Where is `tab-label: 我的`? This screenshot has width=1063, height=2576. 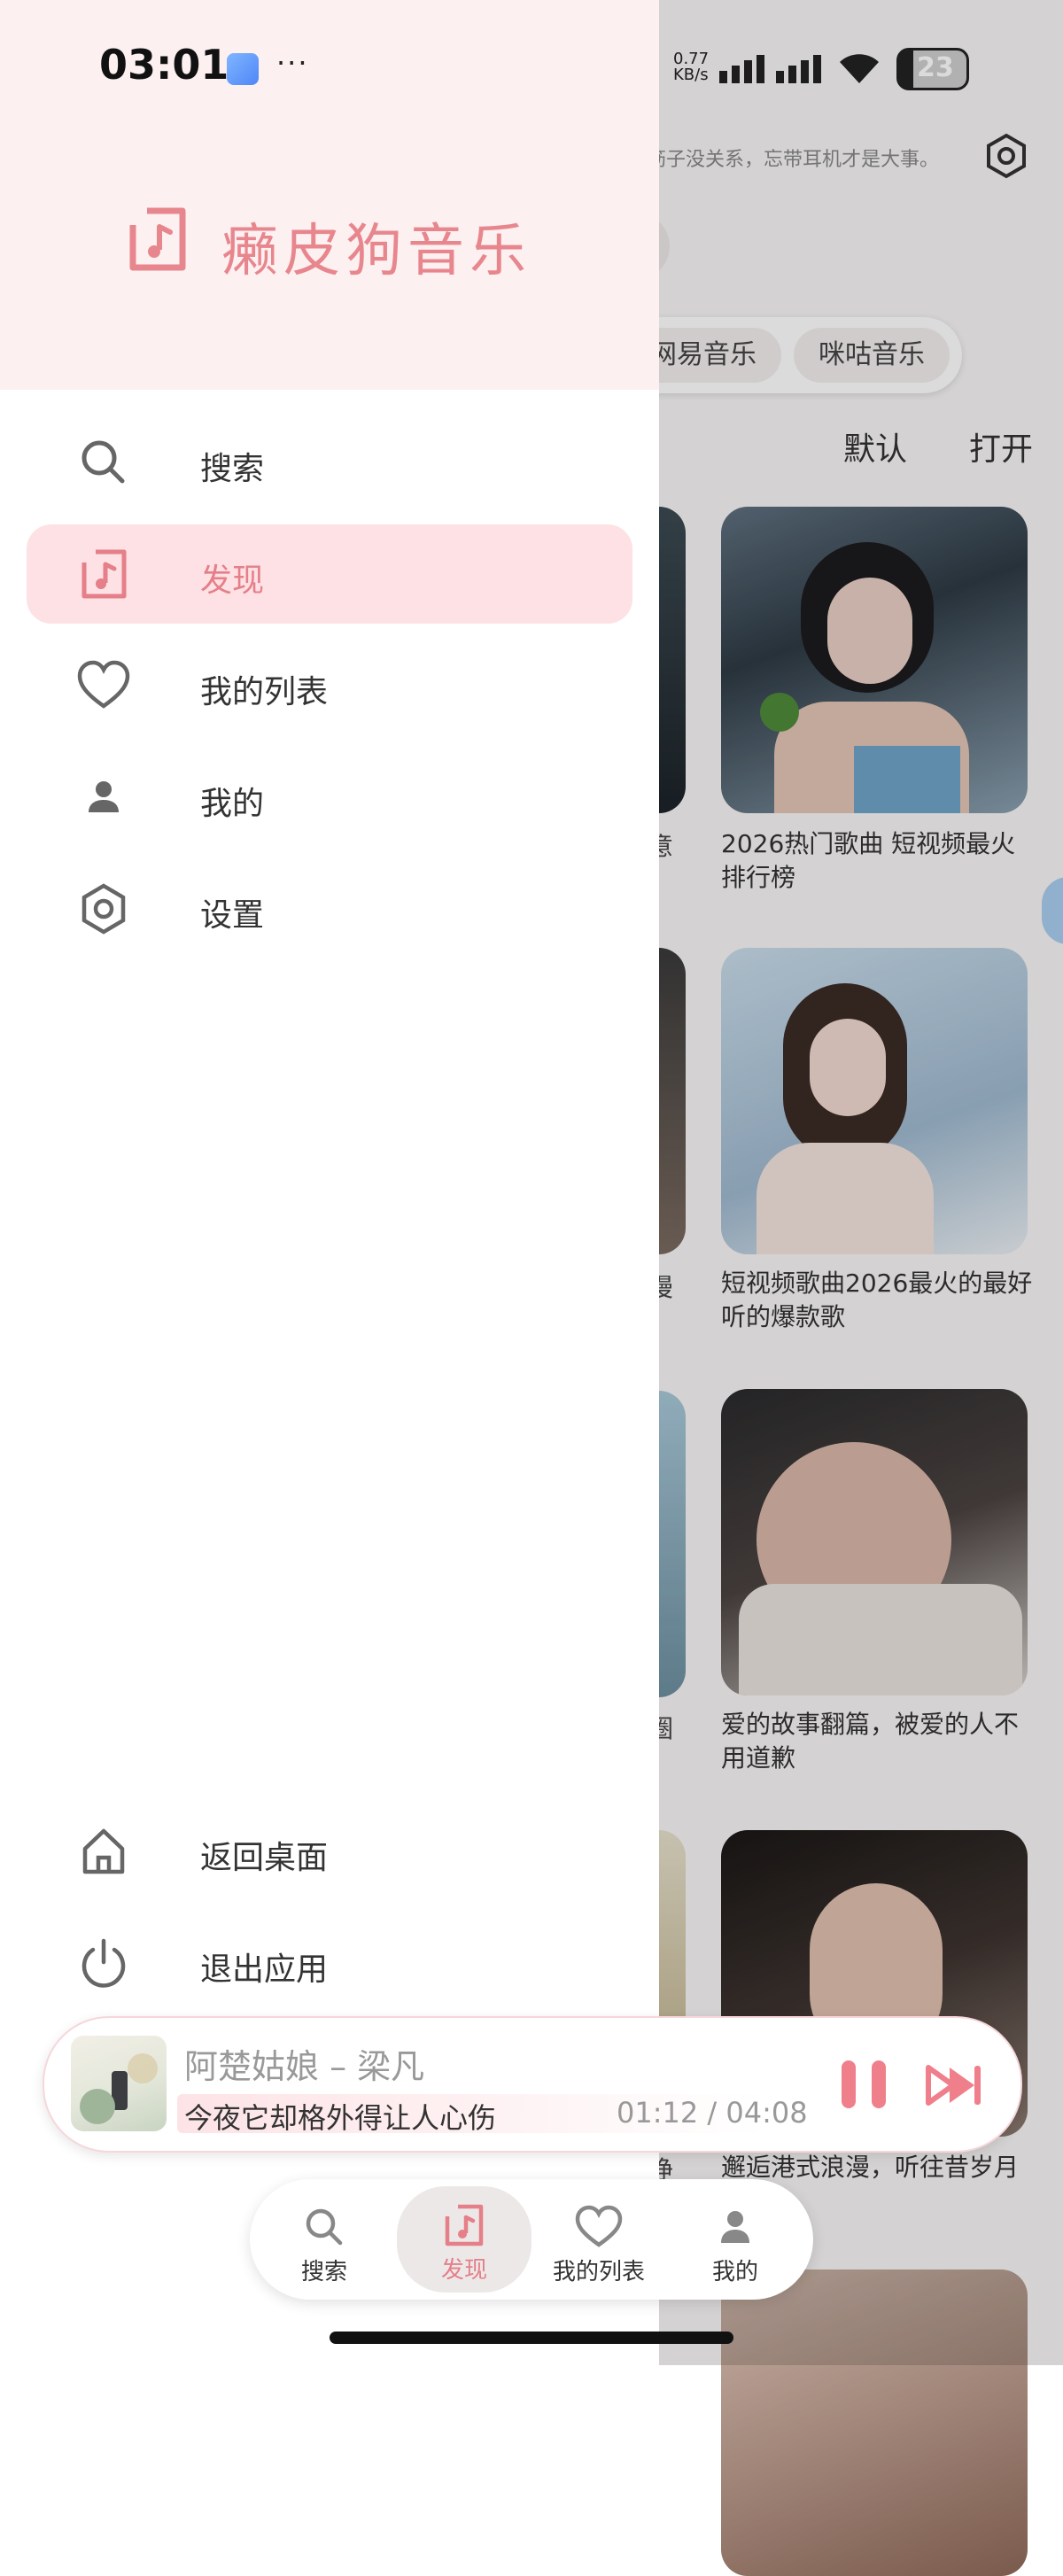 tab-label: 我的 is located at coordinates (735, 2272).